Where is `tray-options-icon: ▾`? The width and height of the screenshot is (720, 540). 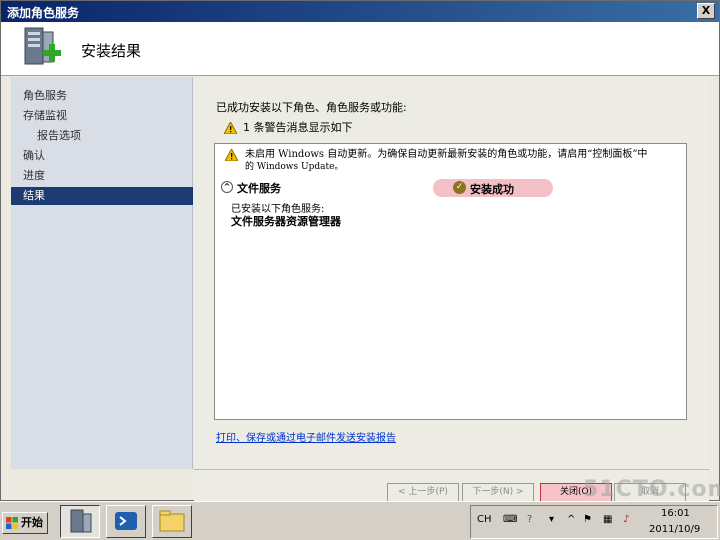
tray-options-icon: ▾ is located at coordinates (551, 519).